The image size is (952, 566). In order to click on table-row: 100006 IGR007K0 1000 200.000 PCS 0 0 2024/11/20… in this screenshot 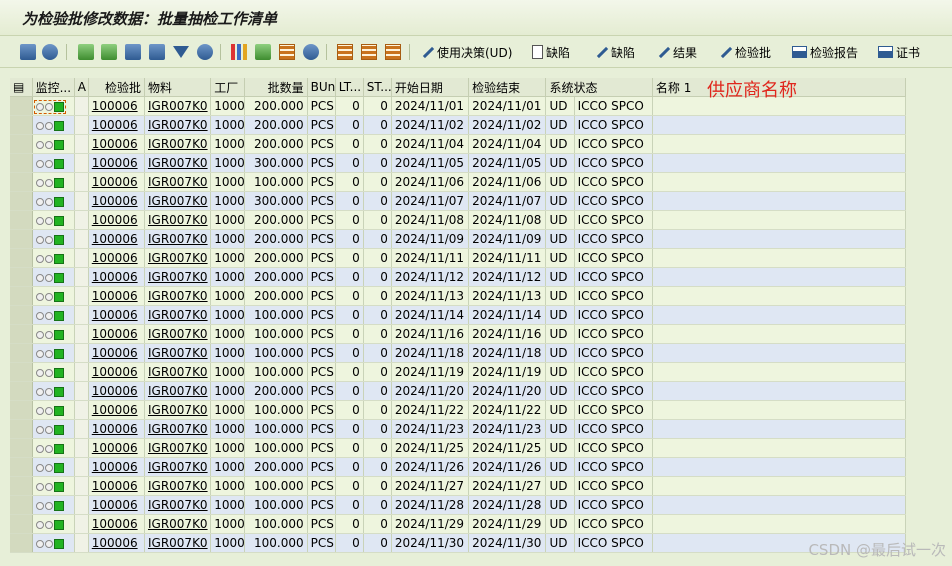, I will do `click(458, 391)`.